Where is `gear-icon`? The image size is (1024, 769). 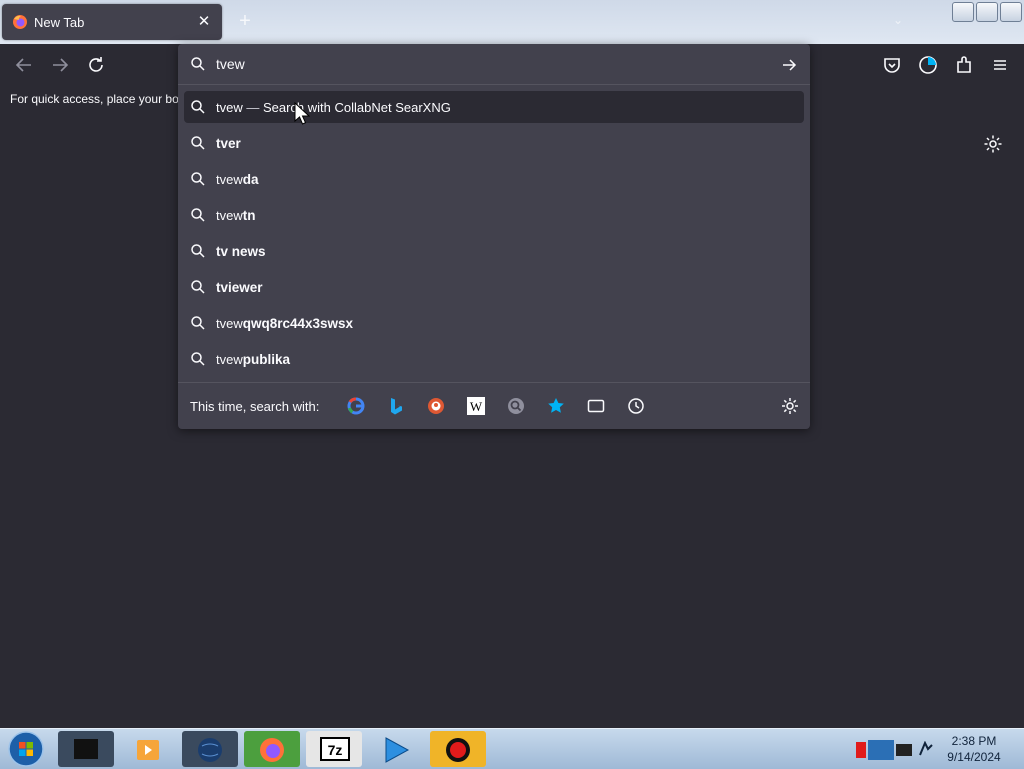
gear-icon is located at coordinates (993, 144).